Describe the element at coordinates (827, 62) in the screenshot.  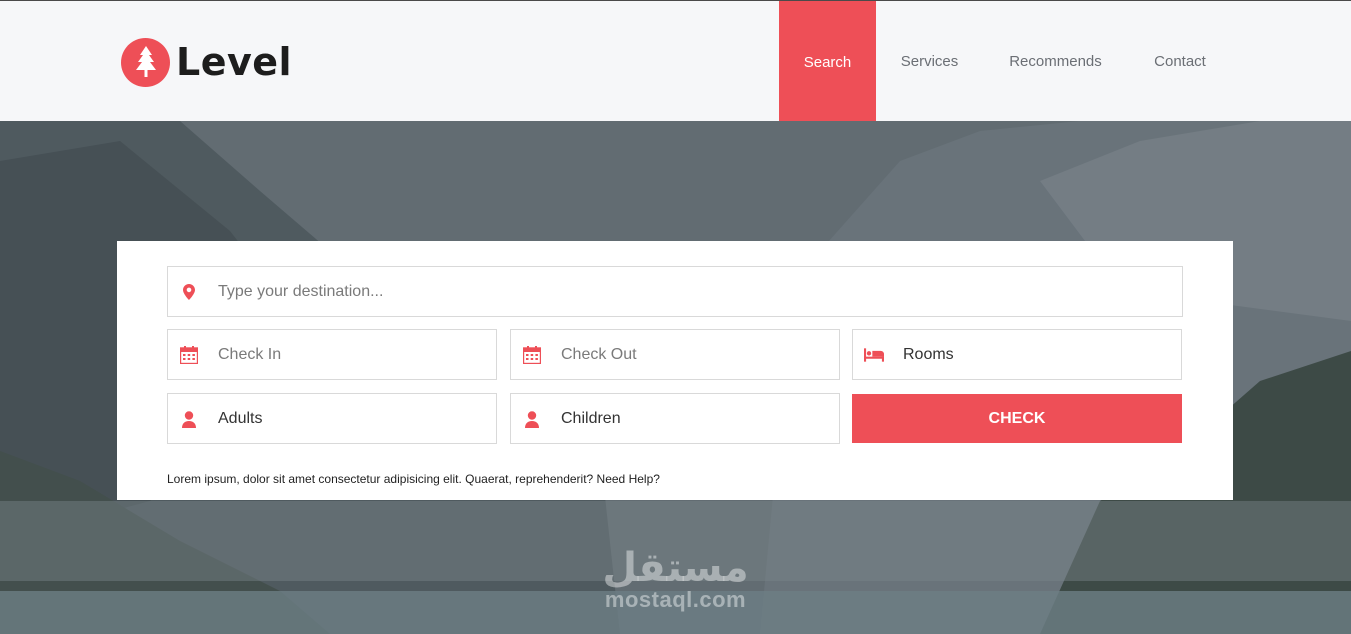
I see `nav-item-search: Search` at that location.